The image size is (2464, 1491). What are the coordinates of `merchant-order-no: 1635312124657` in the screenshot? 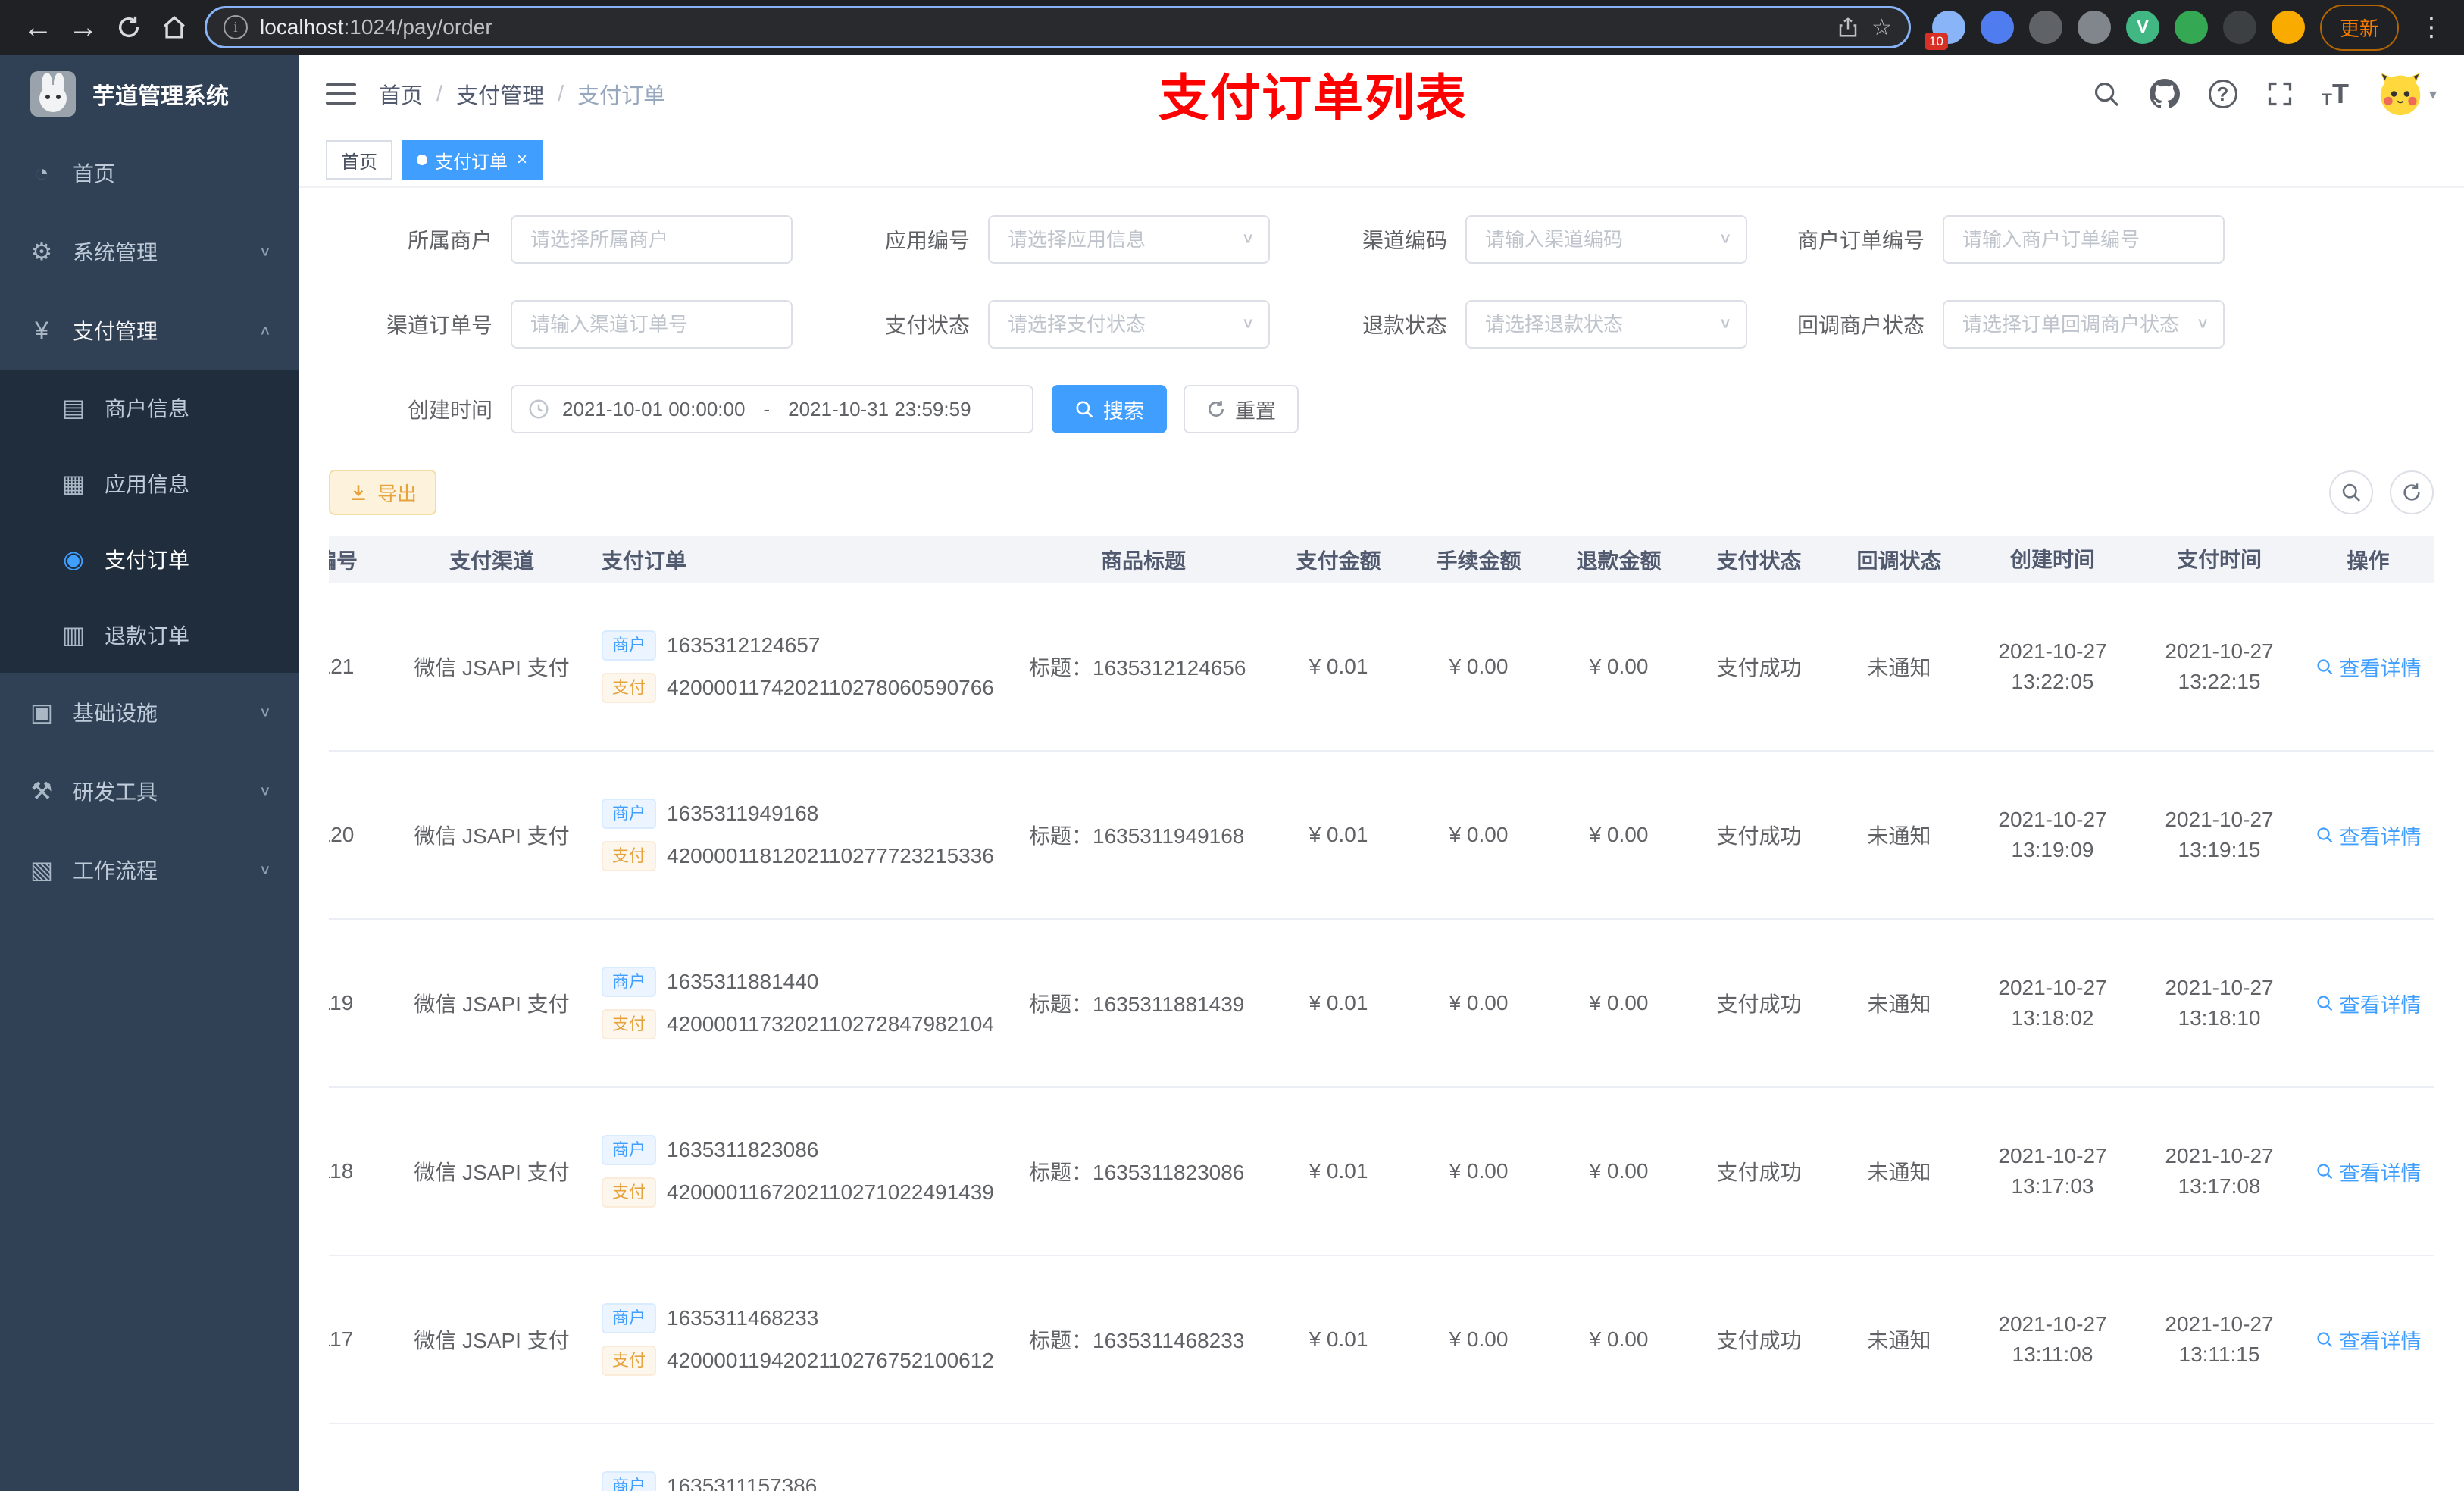 It's located at (744, 645).